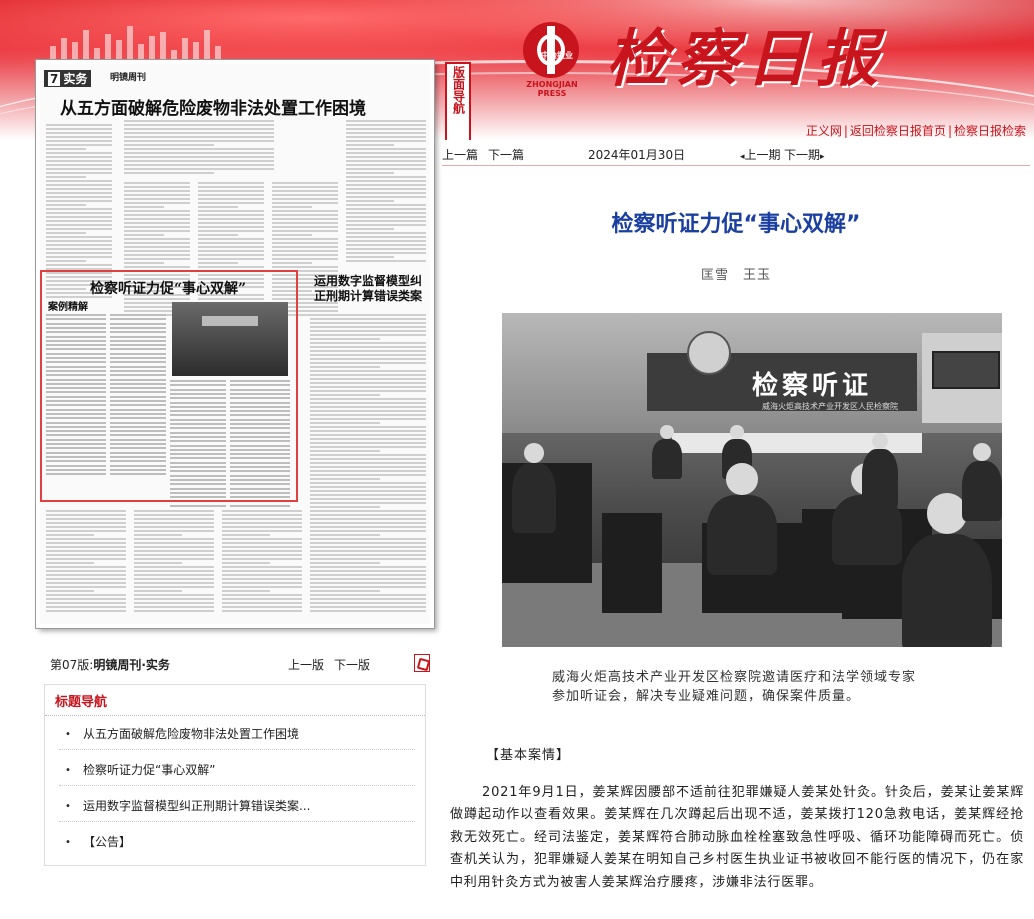 This screenshot has width=1034, height=919. Describe the element at coordinates (982, 452) in the screenshot. I see `photo-person-head` at that location.